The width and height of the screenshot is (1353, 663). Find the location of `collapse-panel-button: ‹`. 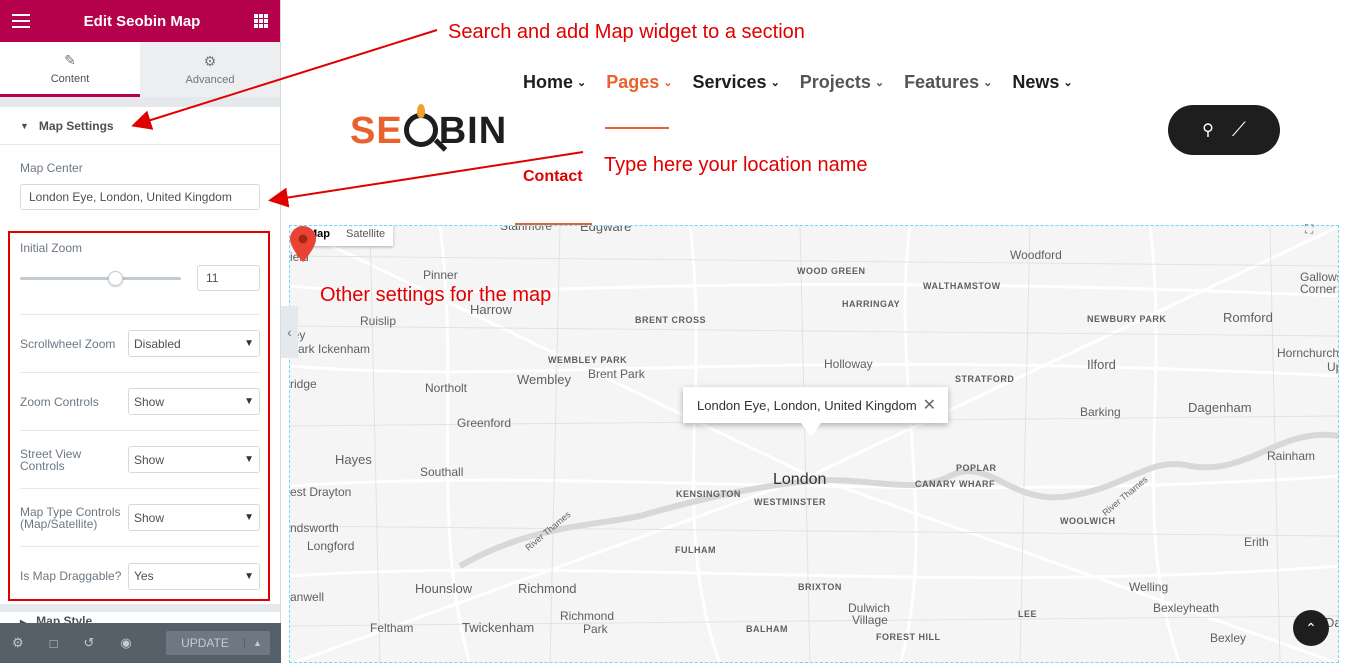

collapse-panel-button: ‹ is located at coordinates (289, 332).